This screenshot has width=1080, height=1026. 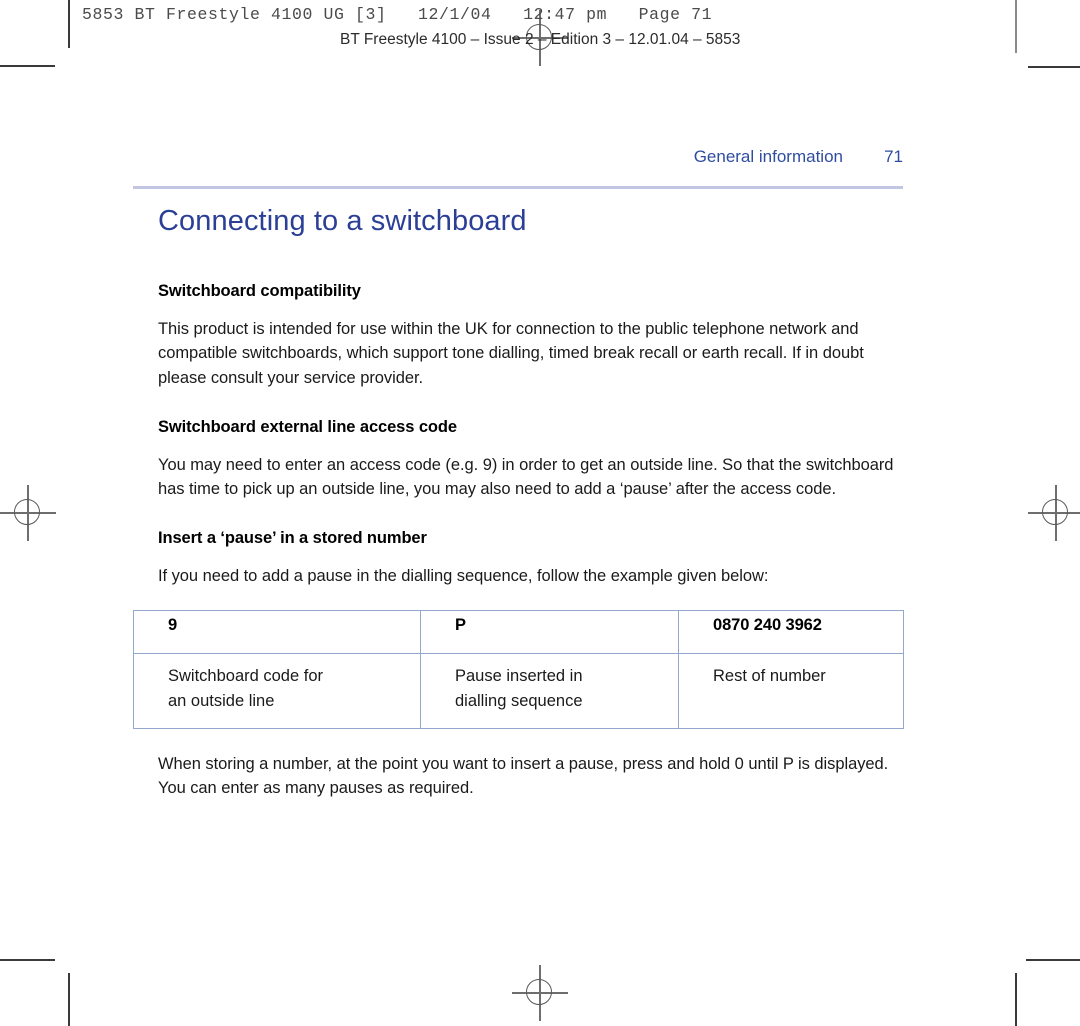 I want to click on table-cell-desc-pause: Pause inserted in dialling sequence, so click(x=549, y=691).